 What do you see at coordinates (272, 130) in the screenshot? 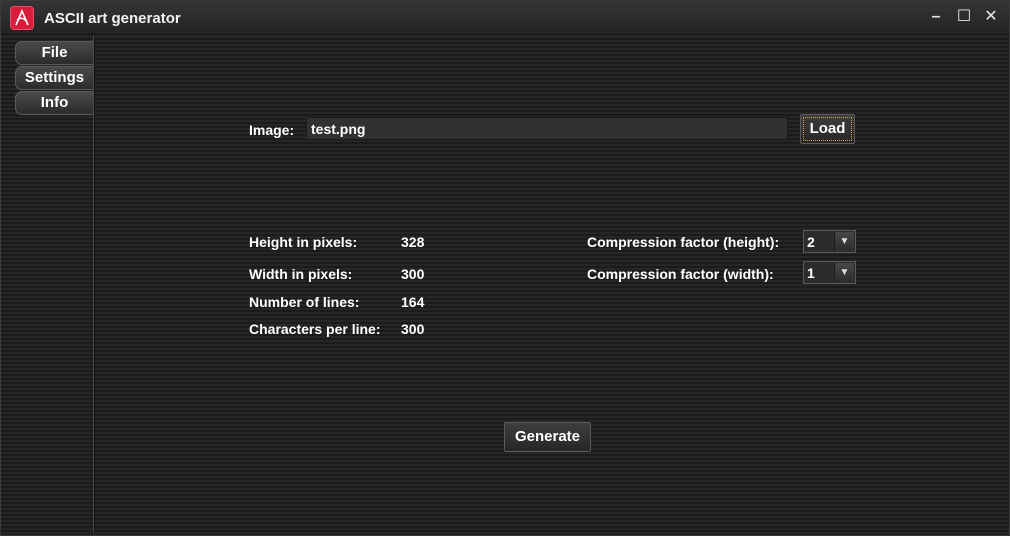
I see `image-label: Image:` at bounding box center [272, 130].